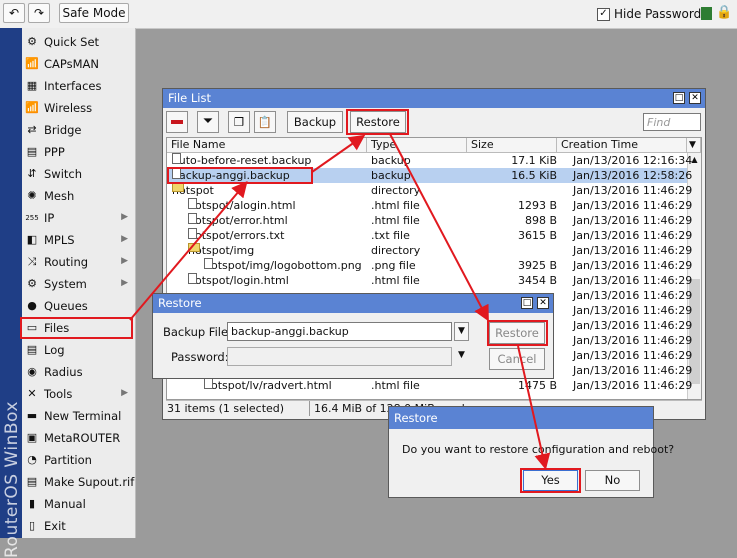 The image size is (737, 558). What do you see at coordinates (32, 503) in the screenshot?
I see `sidebar-item-icon: ▮` at bounding box center [32, 503].